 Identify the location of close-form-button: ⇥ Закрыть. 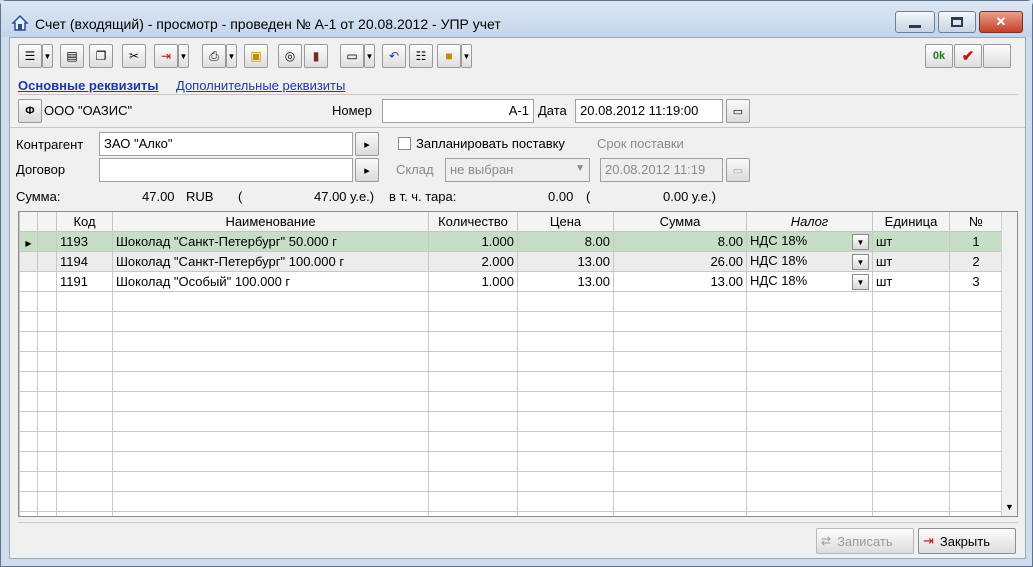
(967, 541).